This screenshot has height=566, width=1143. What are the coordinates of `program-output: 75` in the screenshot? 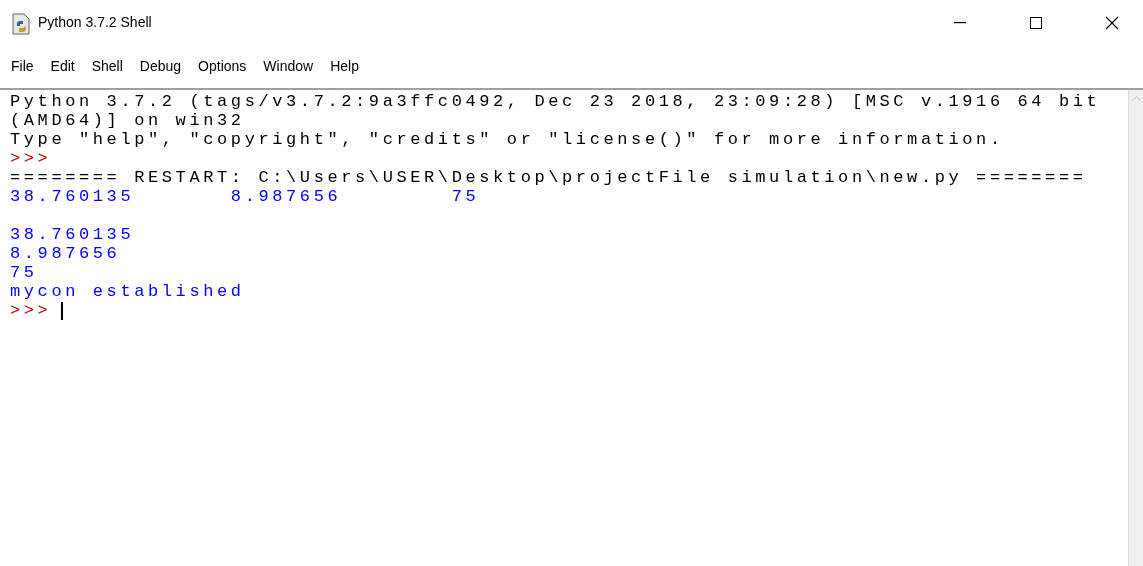 It's located at (24, 272).